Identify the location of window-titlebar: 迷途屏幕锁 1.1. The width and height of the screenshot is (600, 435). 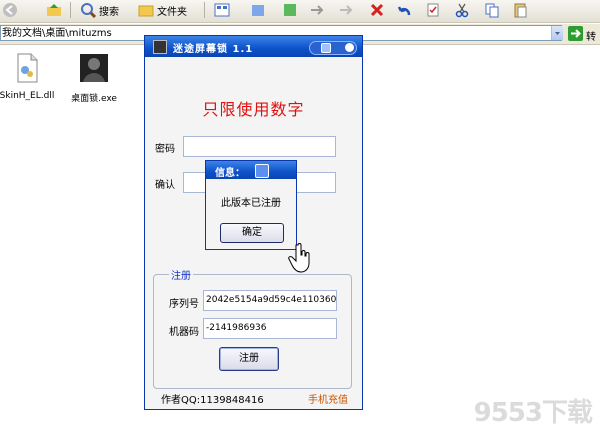
(253, 46).